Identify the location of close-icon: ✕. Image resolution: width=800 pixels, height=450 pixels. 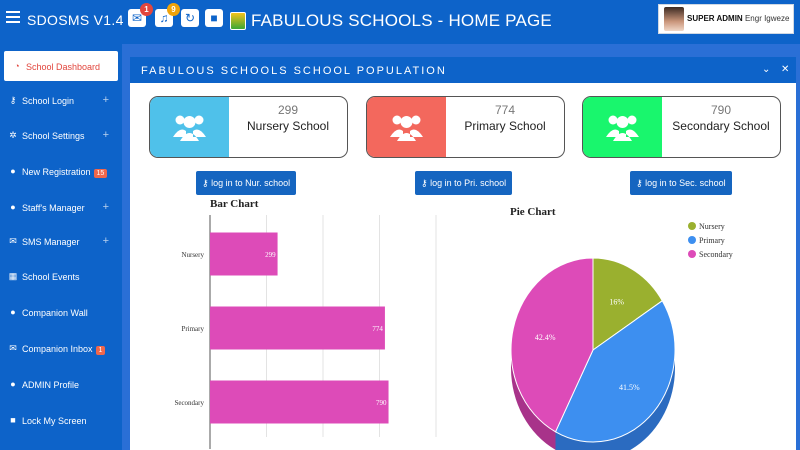
(785, 69).